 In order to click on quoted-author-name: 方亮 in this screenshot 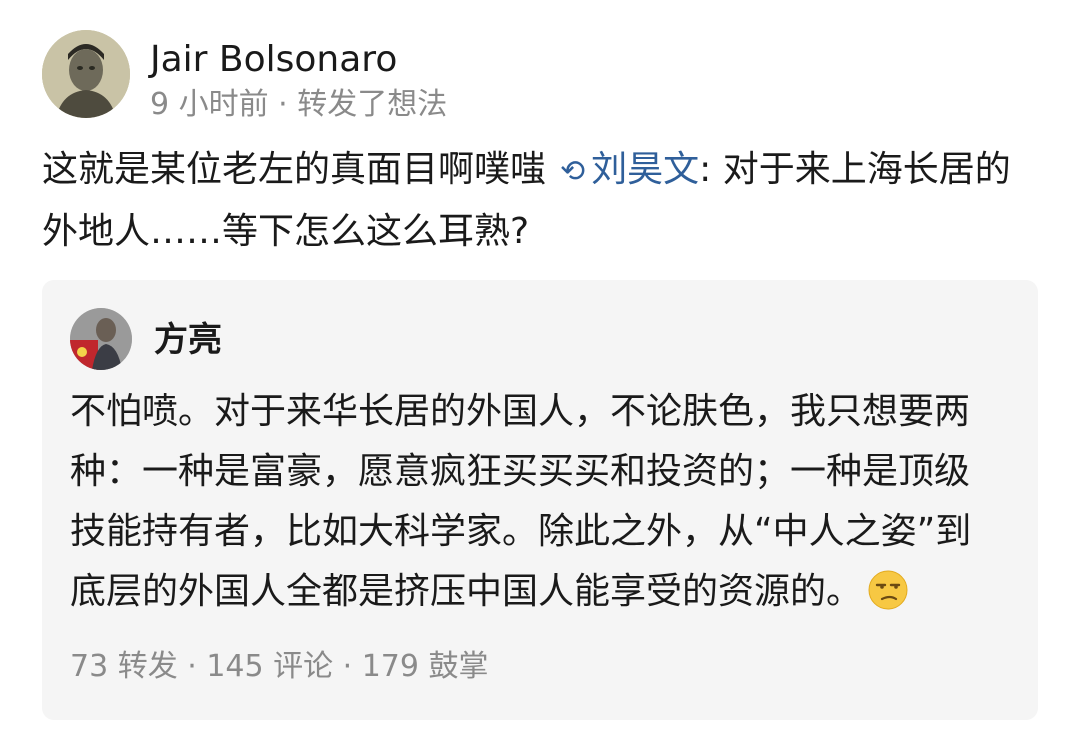, I will do `click(188, 340)`.